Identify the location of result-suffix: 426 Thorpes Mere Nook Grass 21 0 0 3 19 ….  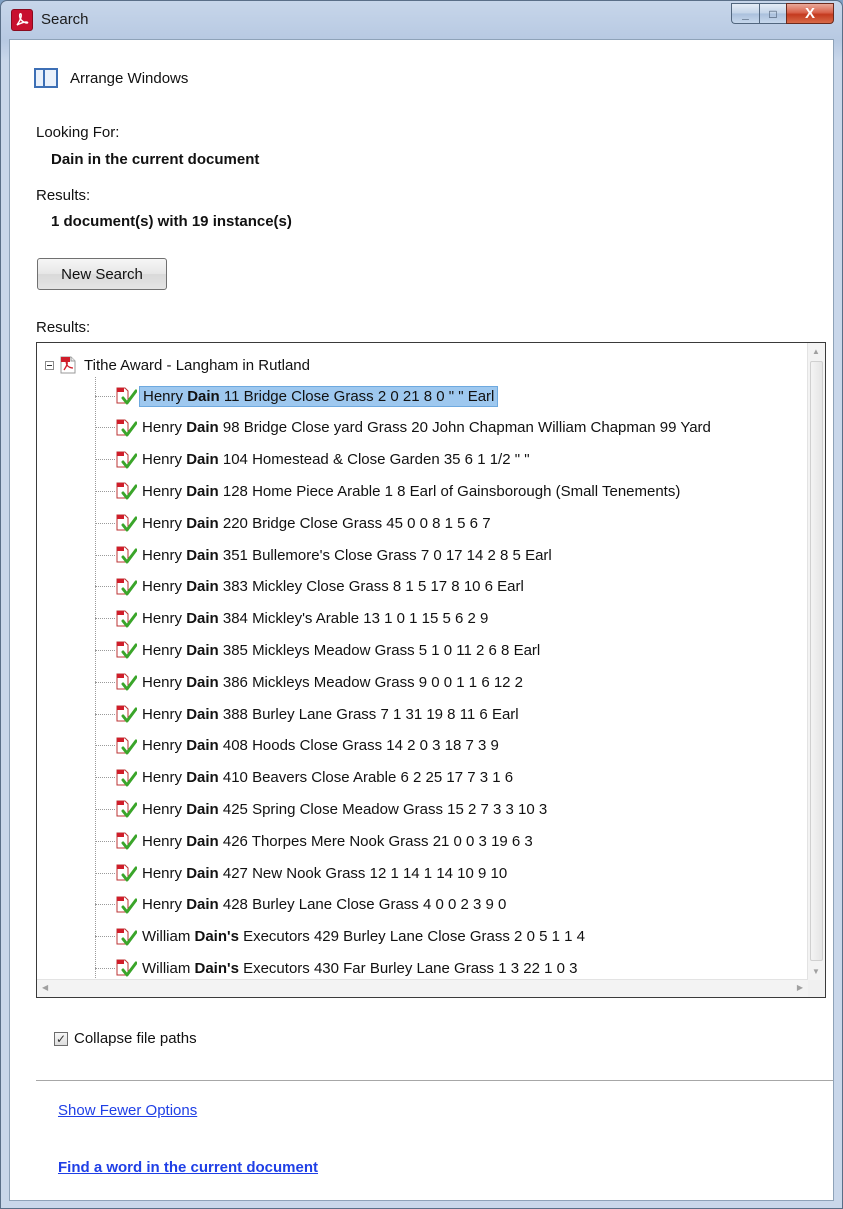
(375, 841).